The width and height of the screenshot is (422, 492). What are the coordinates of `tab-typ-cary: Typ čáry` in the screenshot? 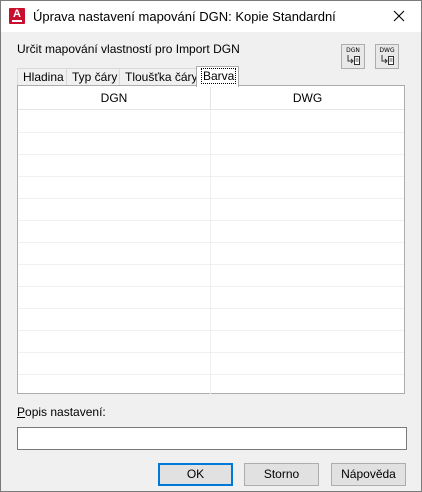 It's located at (93, 77).